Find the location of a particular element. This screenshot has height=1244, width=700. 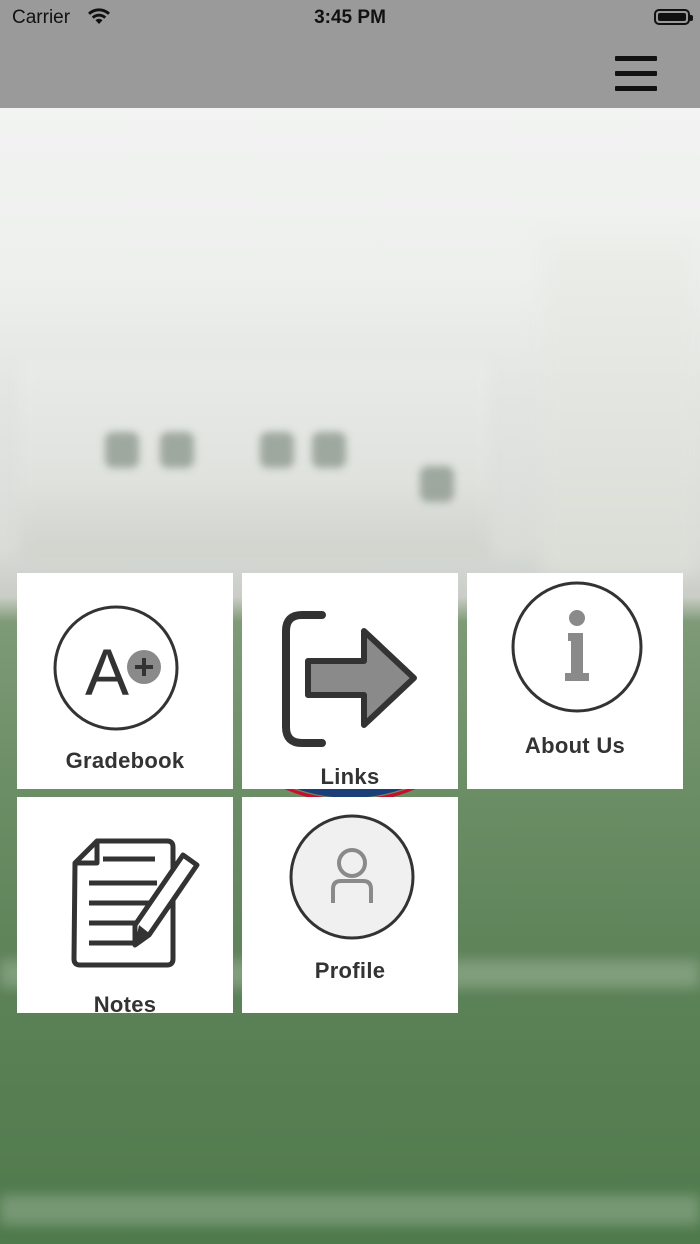

exit-arrow-icon is located at coordinates (349, 679).